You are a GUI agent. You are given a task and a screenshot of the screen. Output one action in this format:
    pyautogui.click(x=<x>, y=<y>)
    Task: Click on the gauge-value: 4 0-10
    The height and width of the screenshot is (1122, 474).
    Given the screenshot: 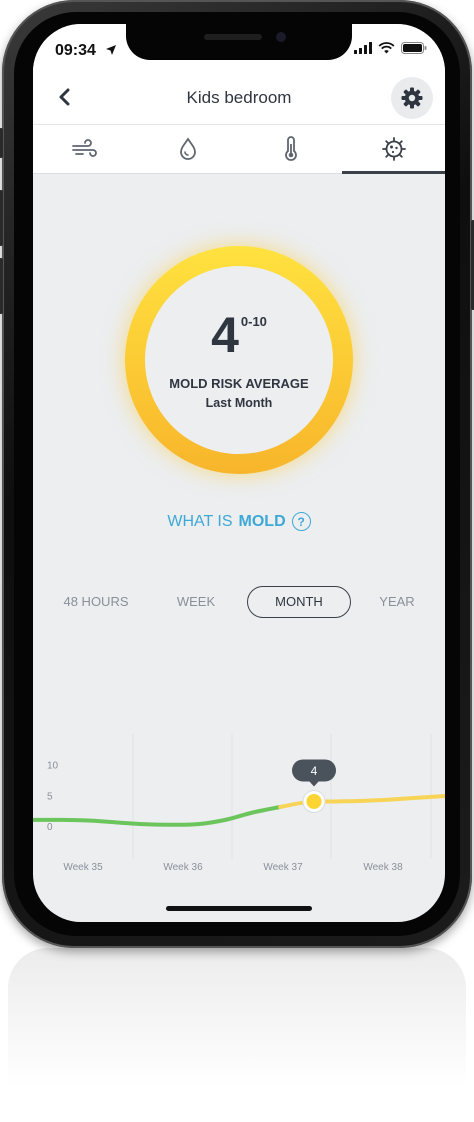 What is the action you would take?
    pyautogui.click(x=239, y=335)
    